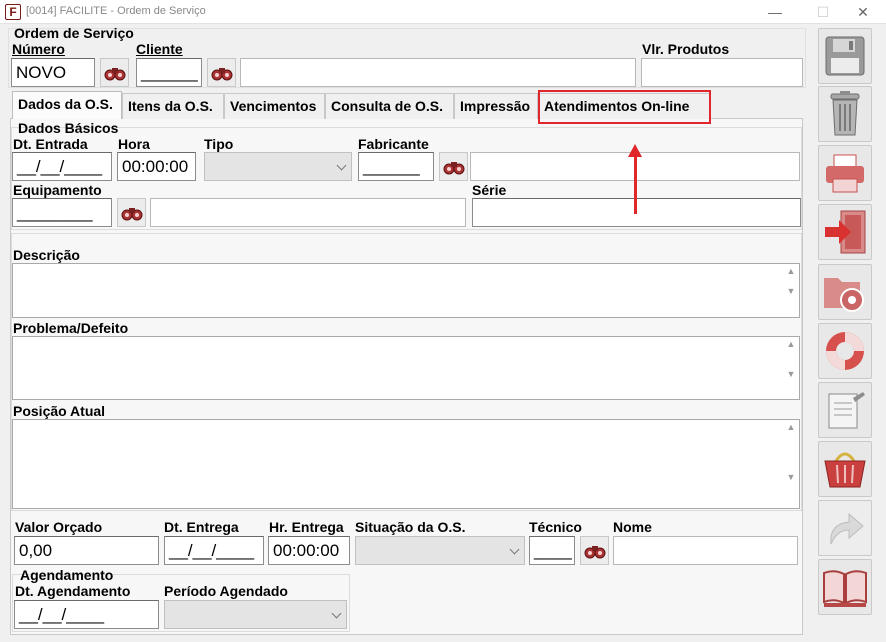 This screenshot has height=642, width=886. I want to click on cliente-code-input: ______, so click(169, 72).